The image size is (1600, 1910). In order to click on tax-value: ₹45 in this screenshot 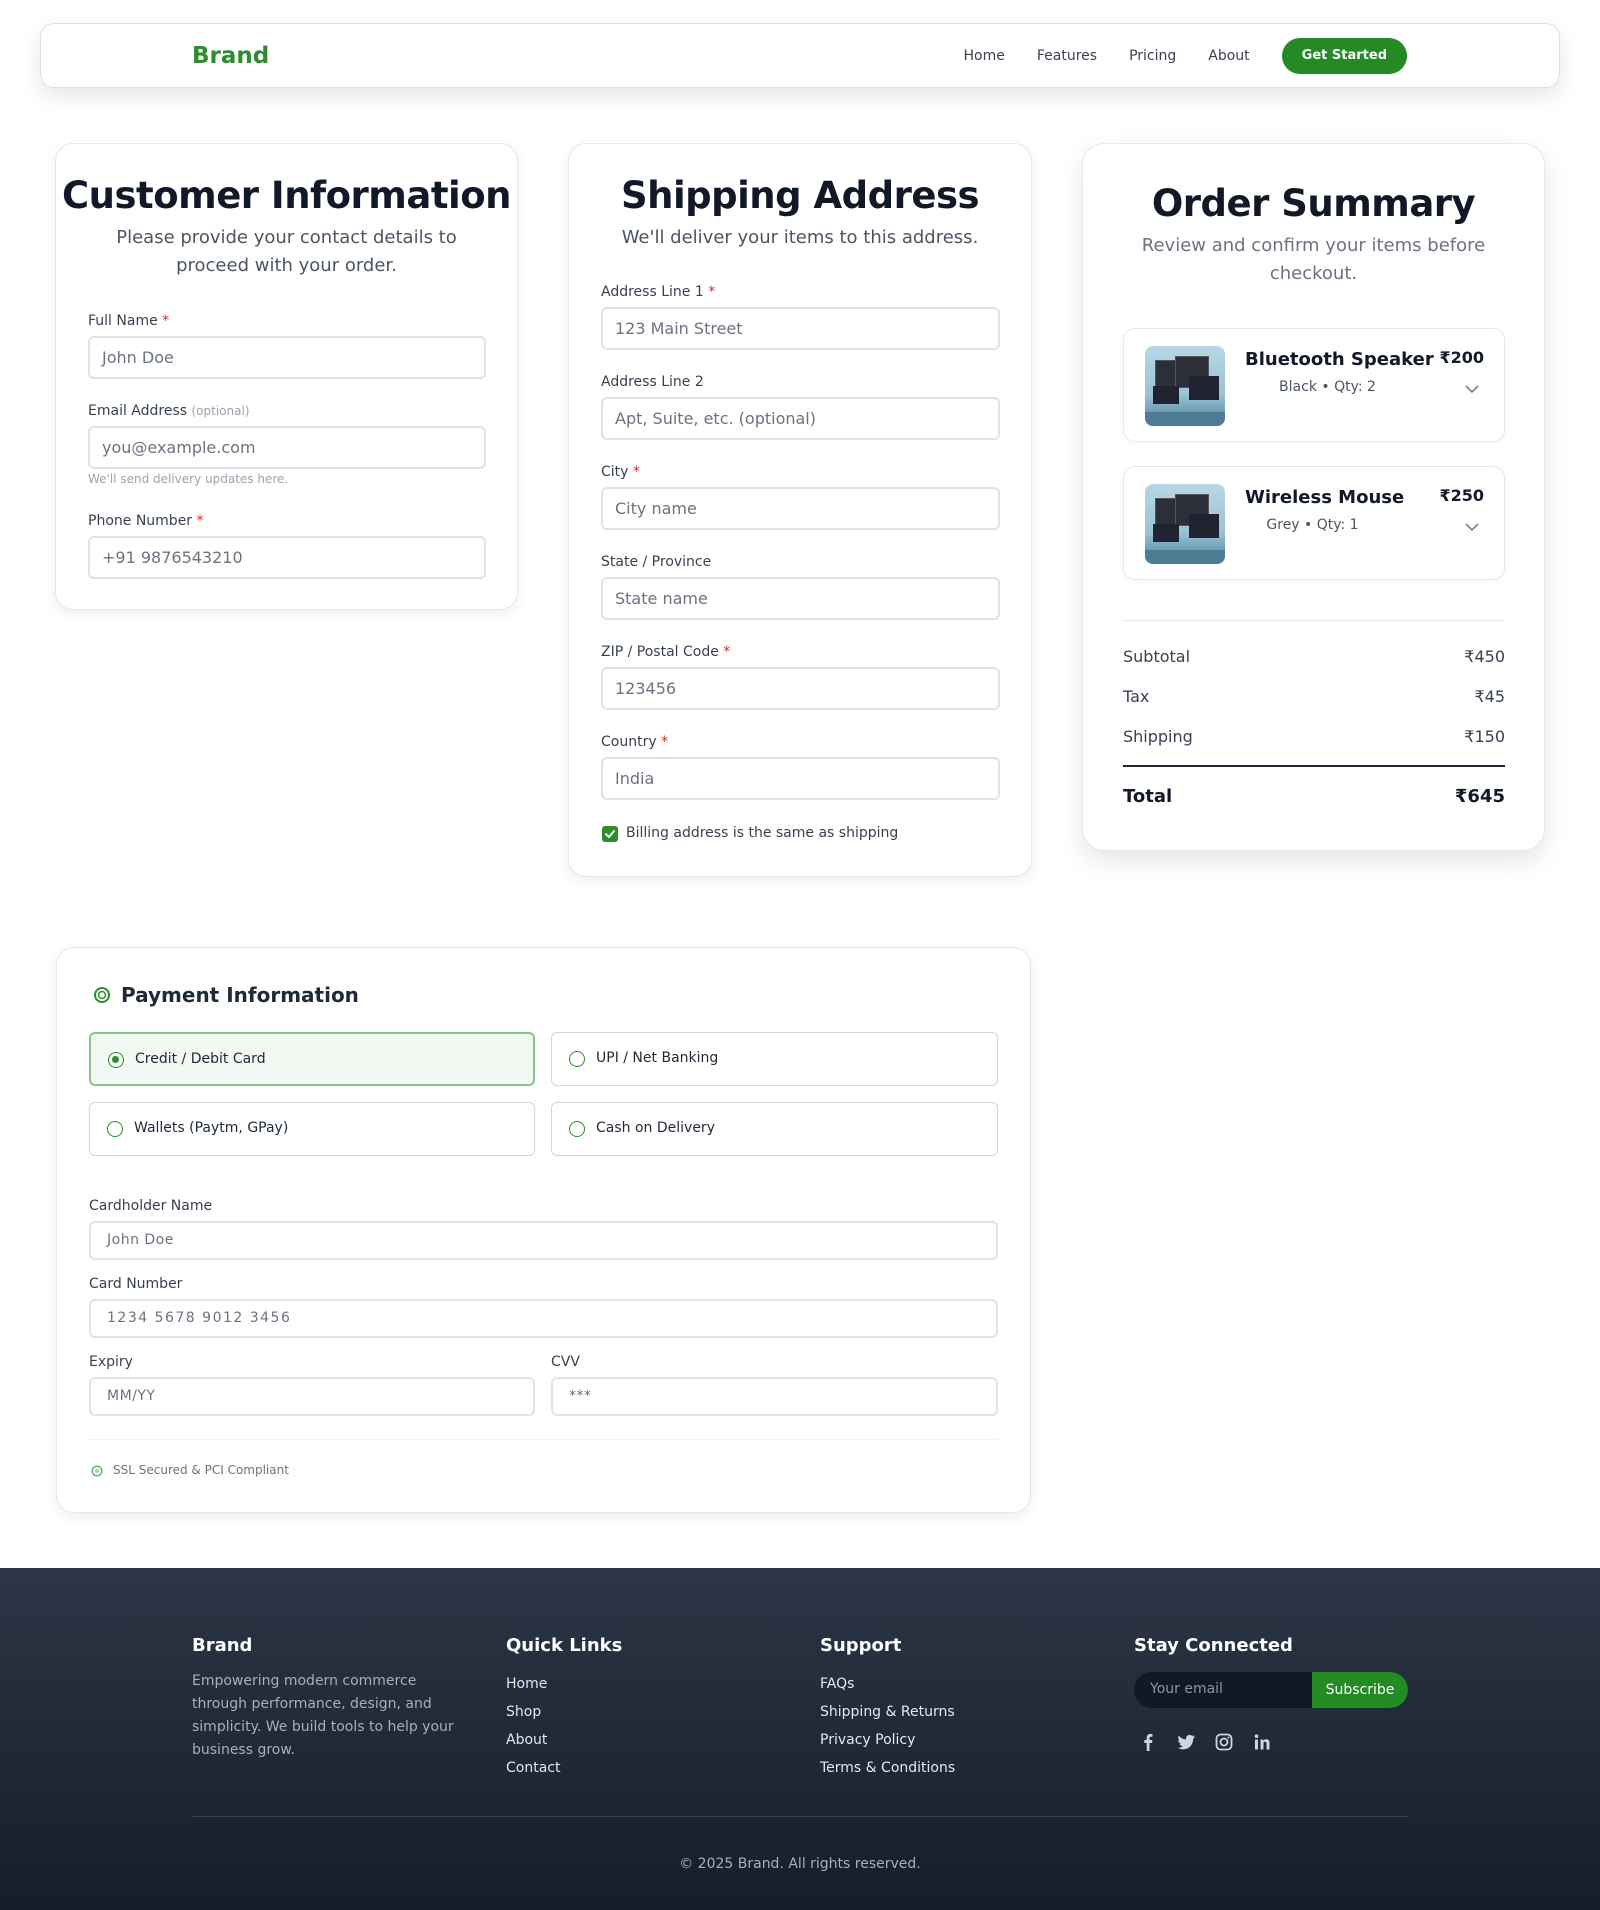, I will do `click(1489, 696)`.